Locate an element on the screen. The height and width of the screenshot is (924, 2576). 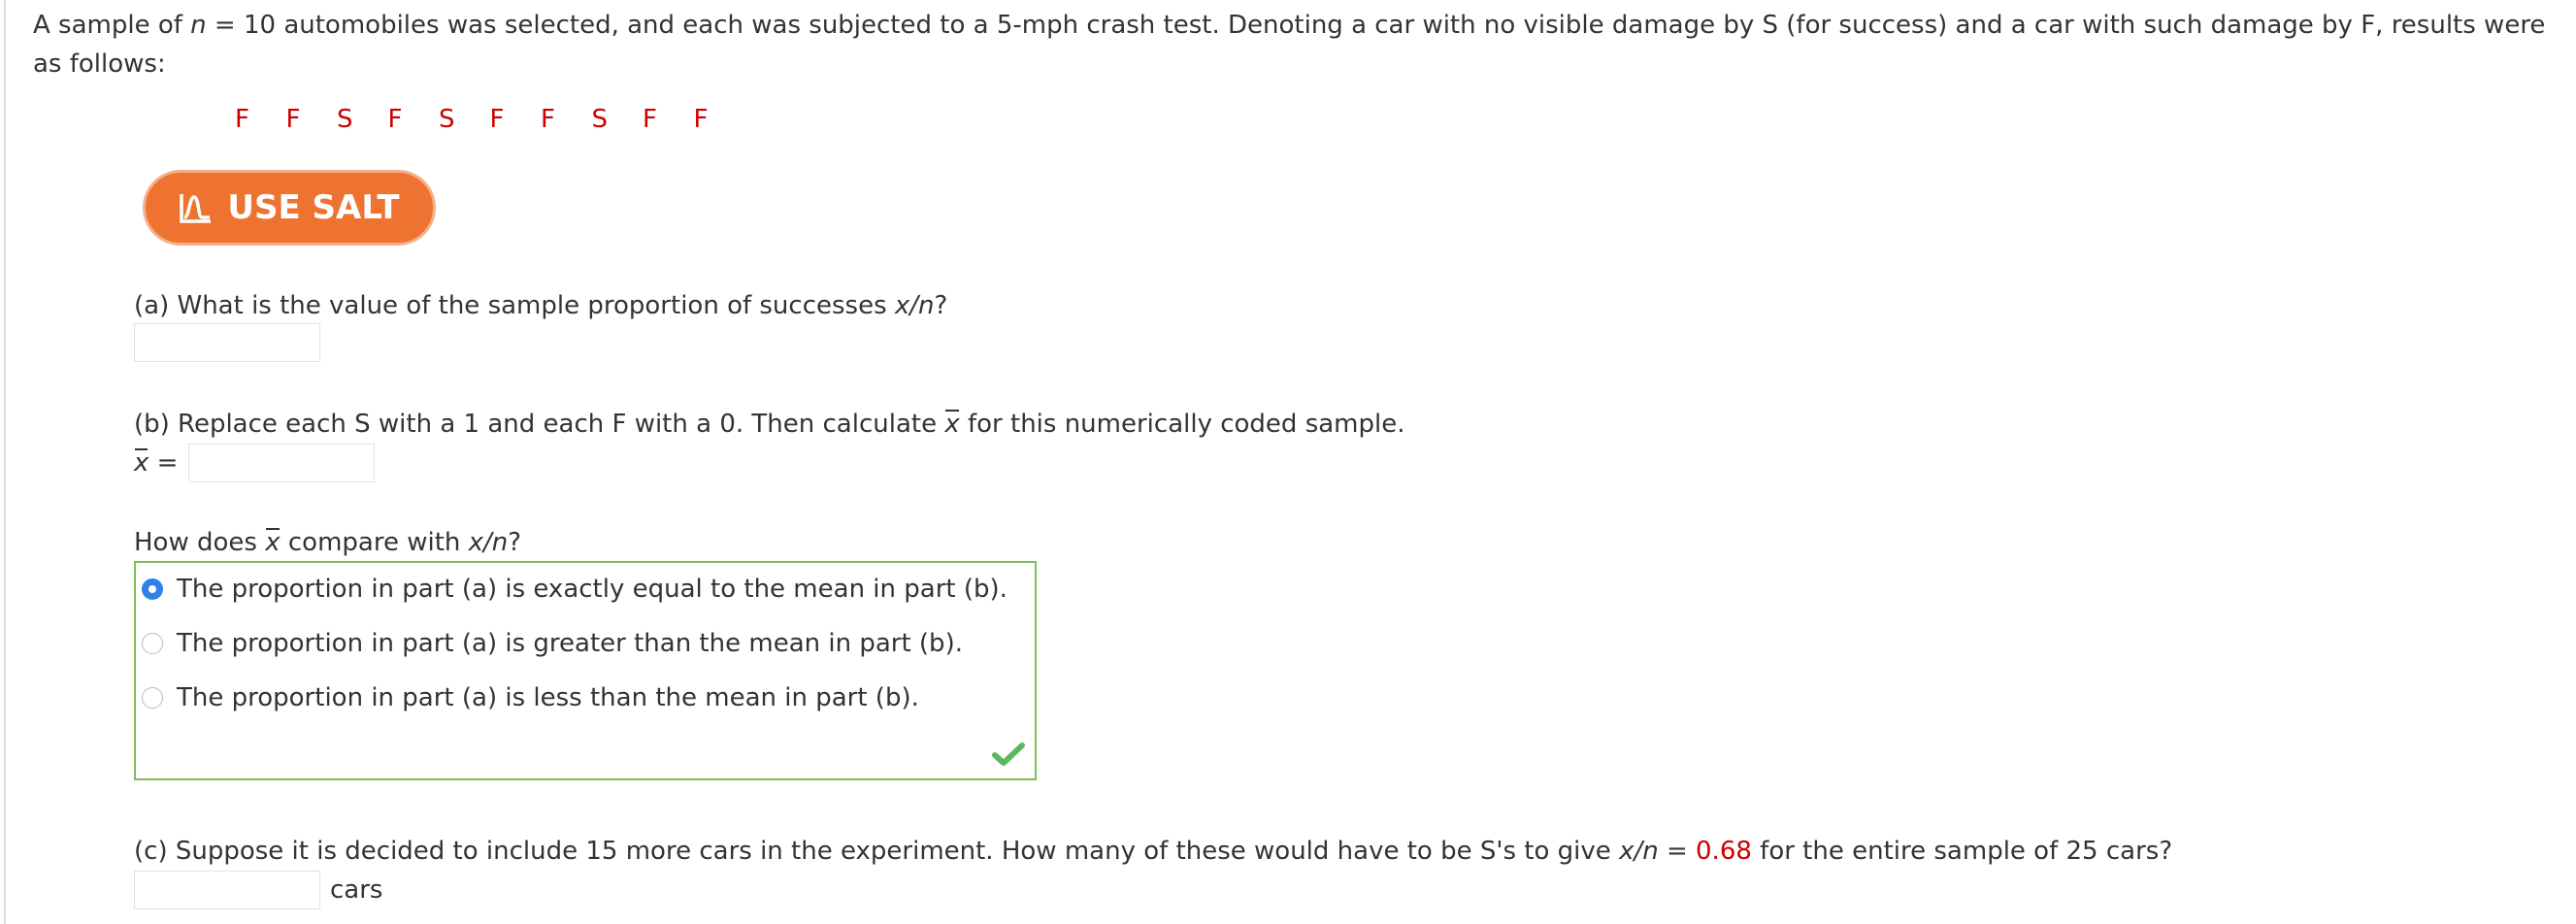
outcome-2: F is located at coordinates (293, 119).